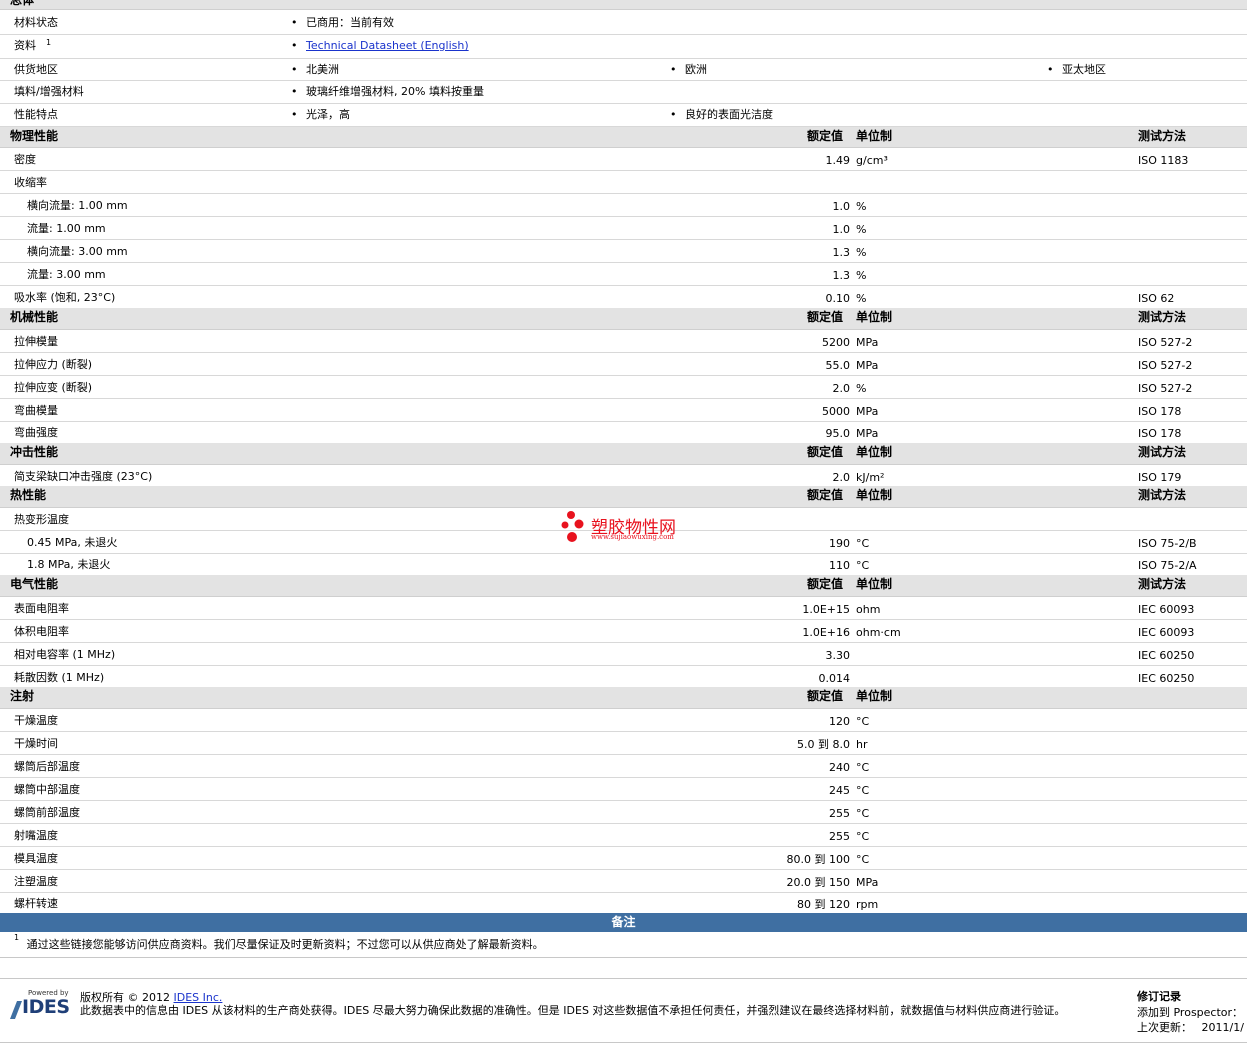 The height and width of the screenshot is (1056, 1247). I want to click on property-row: 螺筒后部温度 240 °C, so click(623, 766).